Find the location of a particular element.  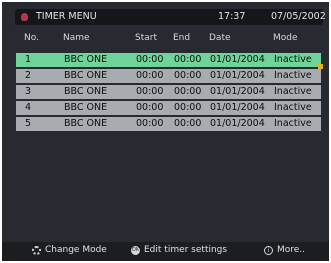

column-header-mode: Mode is located at coordinates (285, 38).